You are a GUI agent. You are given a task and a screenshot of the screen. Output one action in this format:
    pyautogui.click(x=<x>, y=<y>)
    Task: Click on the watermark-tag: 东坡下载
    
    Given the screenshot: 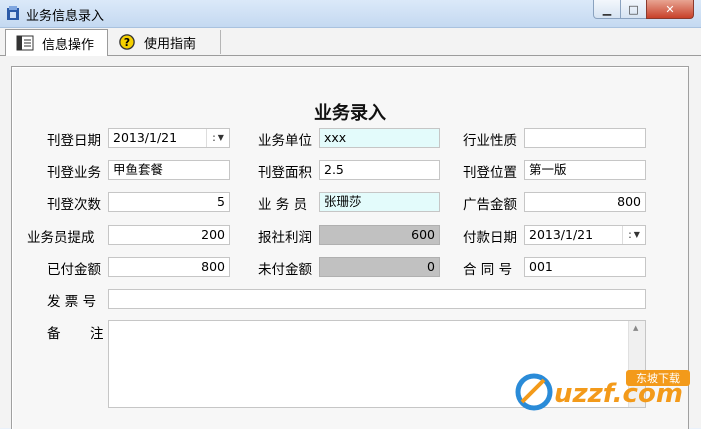 What is the action you would take?
    pyautogui.click(x=658, y=378)
    